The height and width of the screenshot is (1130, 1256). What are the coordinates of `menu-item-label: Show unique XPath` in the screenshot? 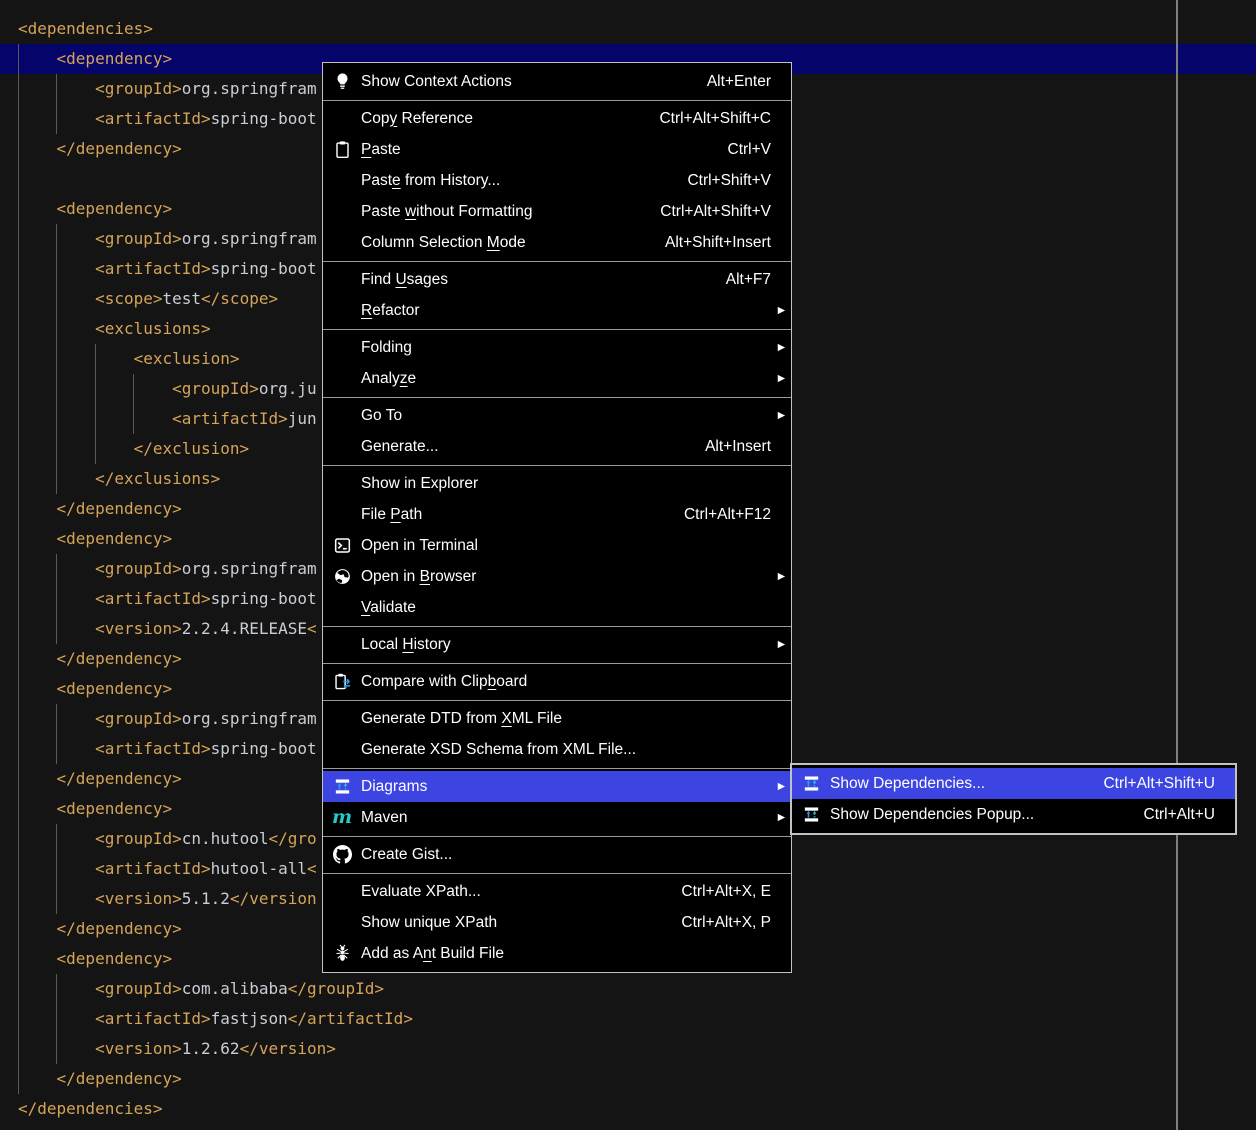 It's located at (429, 922).